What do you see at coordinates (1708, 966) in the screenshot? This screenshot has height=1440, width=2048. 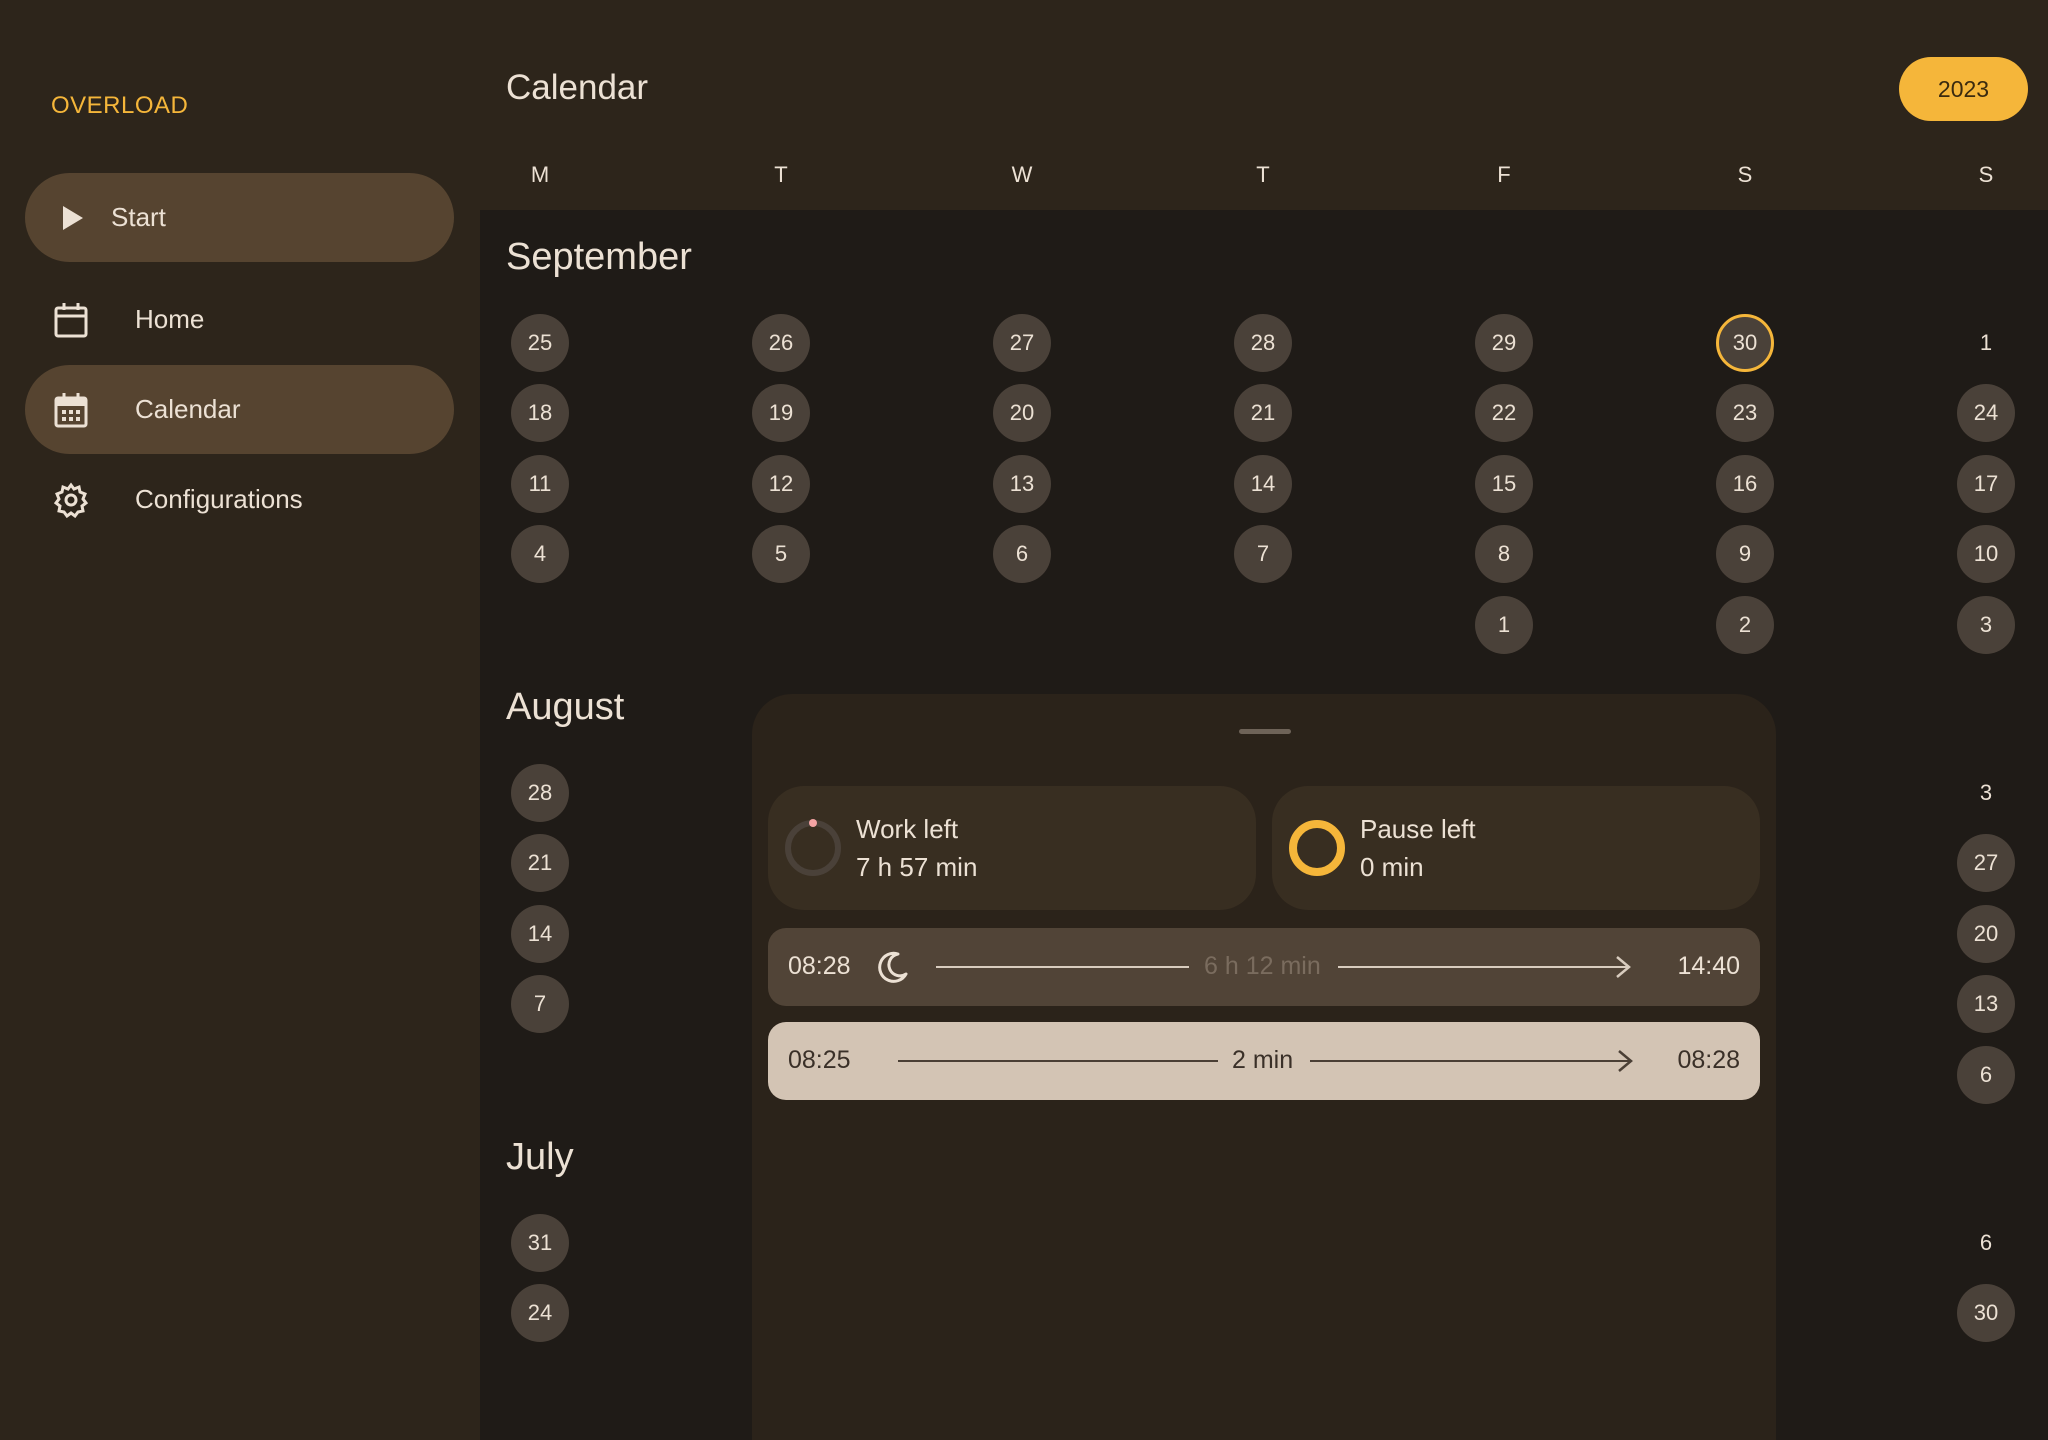 I see `work-entry-end: 14:40` at bounding box center [1708, 966].